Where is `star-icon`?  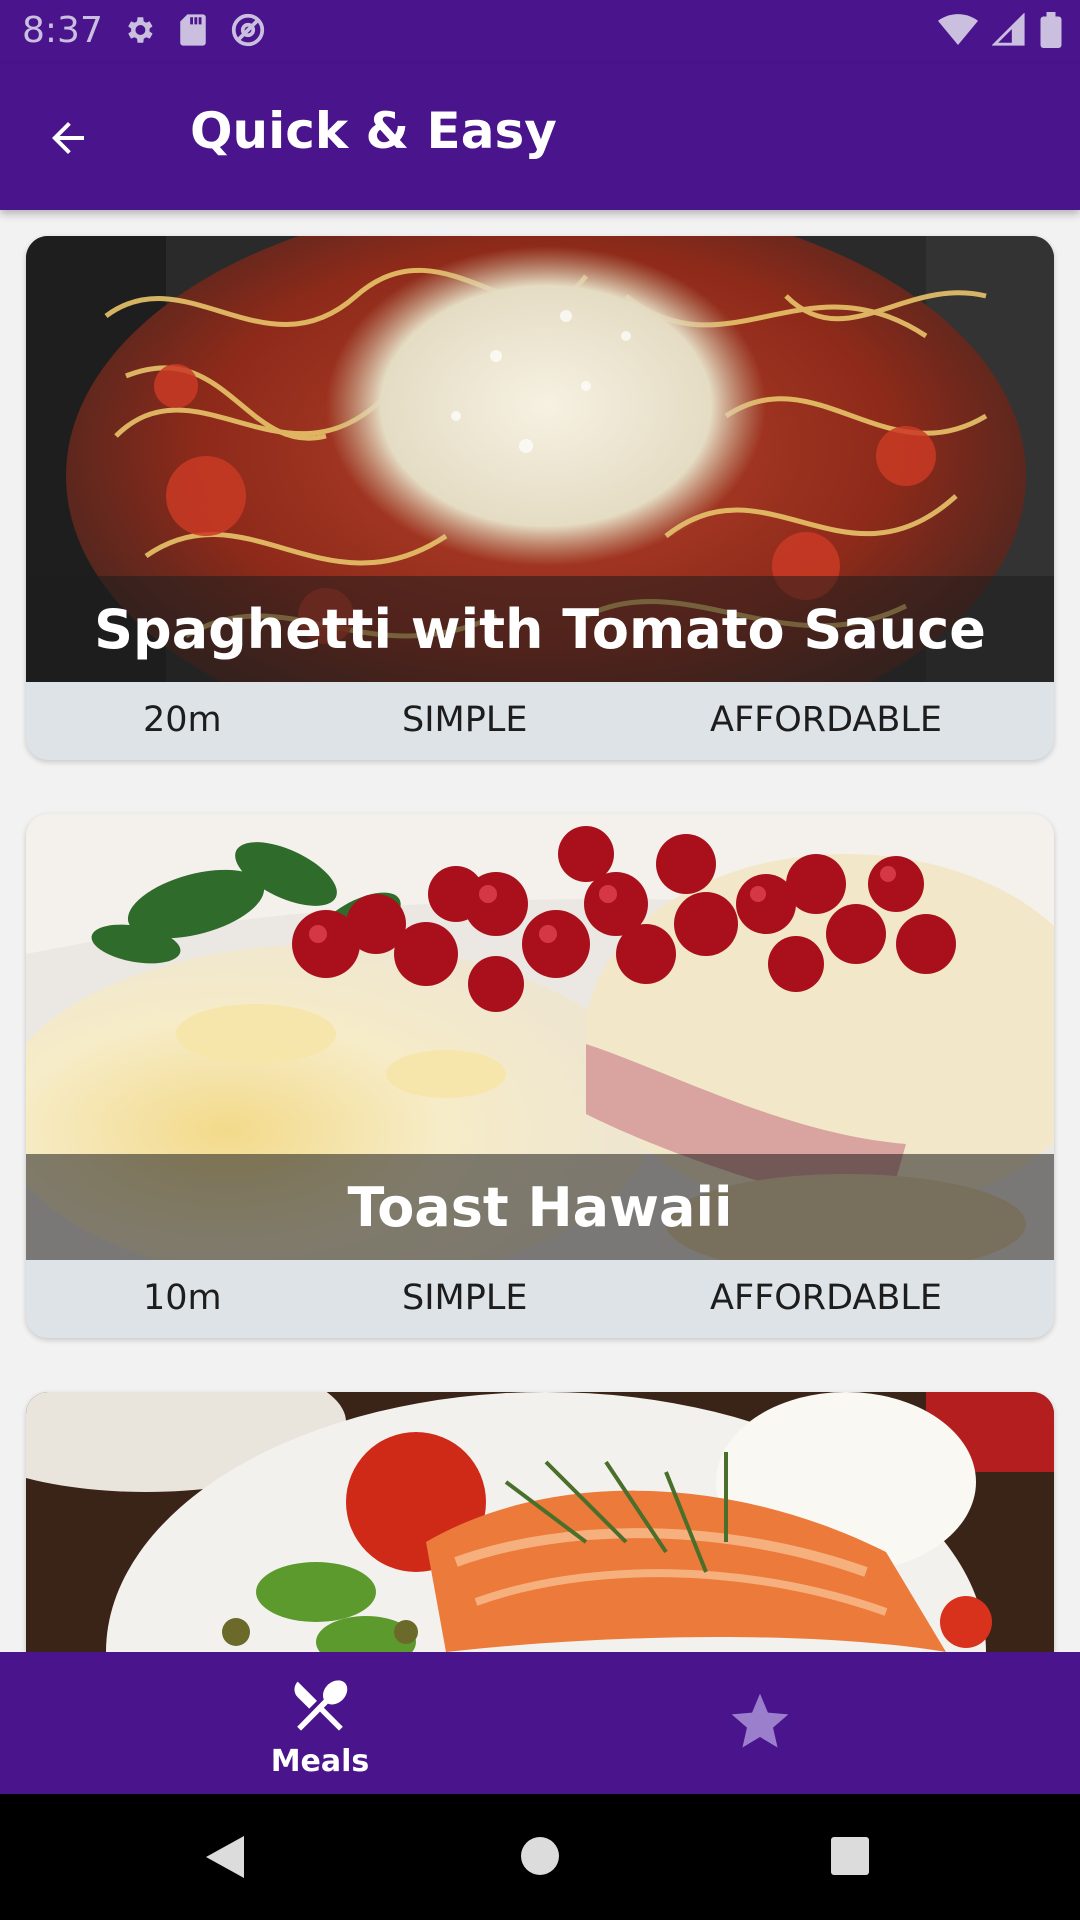 star-icon is located at coordinates (760, 1720).